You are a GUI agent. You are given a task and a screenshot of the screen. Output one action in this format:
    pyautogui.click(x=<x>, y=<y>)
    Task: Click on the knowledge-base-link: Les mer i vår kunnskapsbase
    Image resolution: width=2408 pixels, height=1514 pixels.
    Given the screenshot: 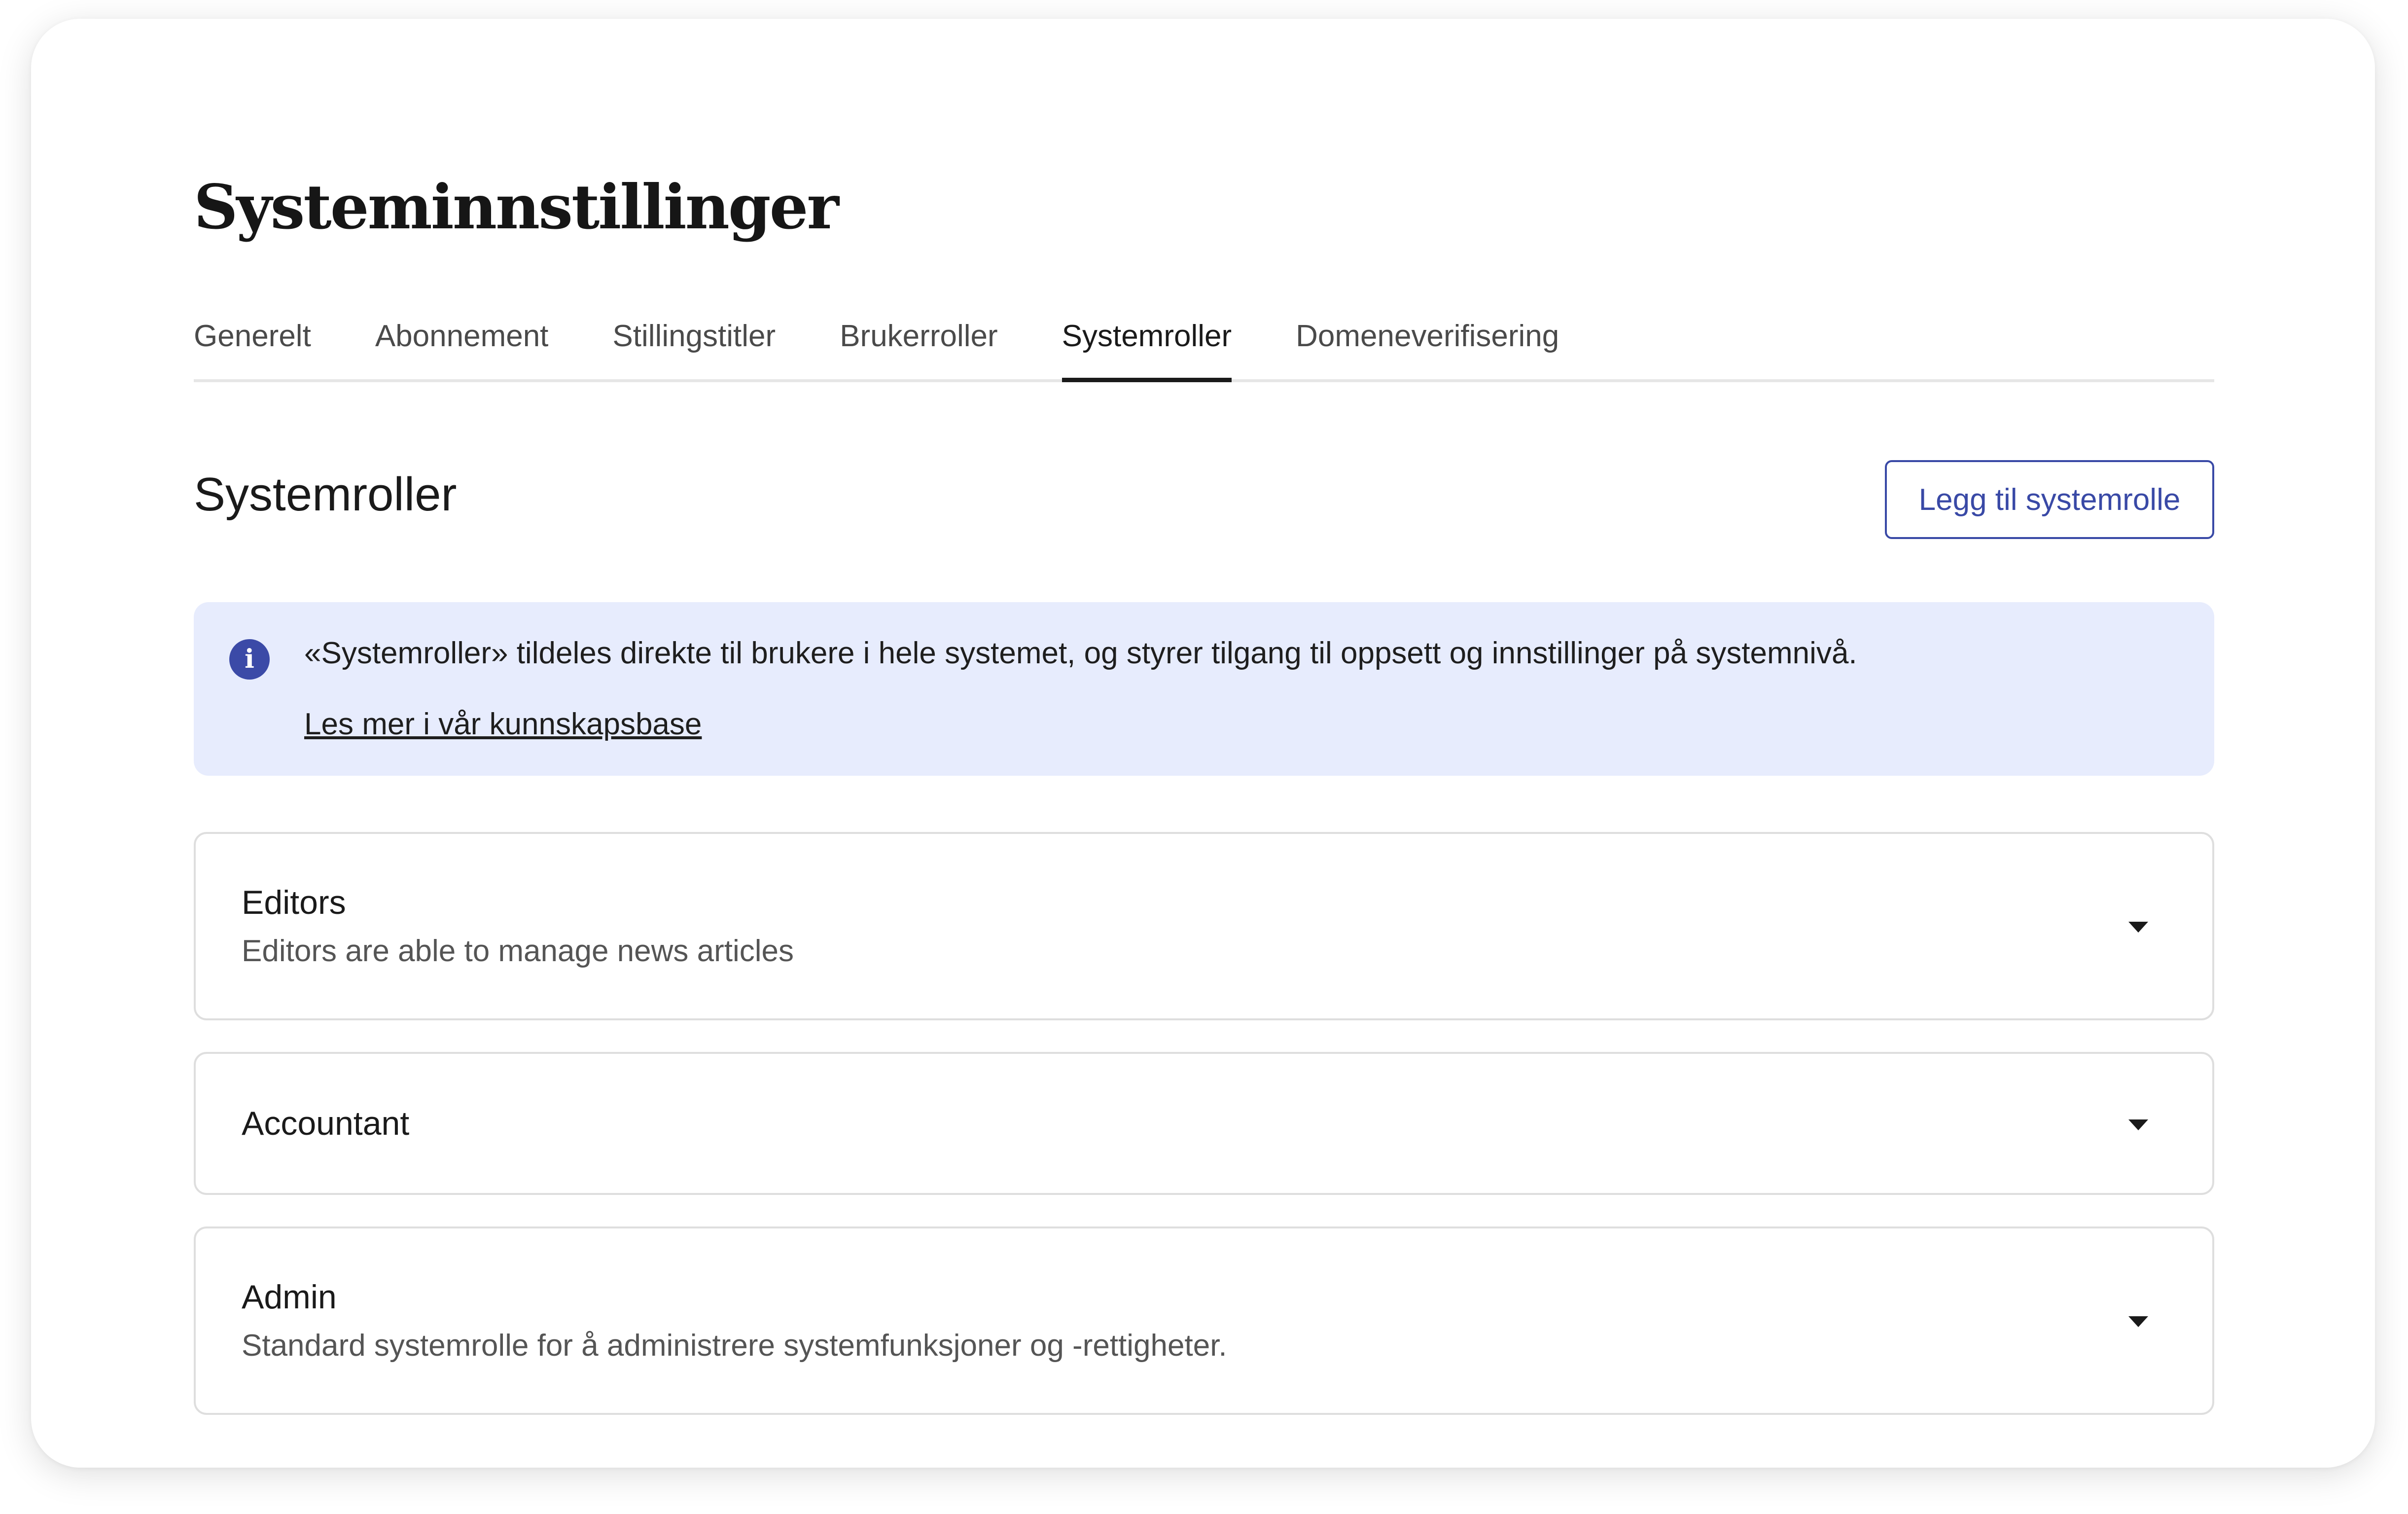 What is the action you would take?
    pyautogui.click(x=503, y=724)
    